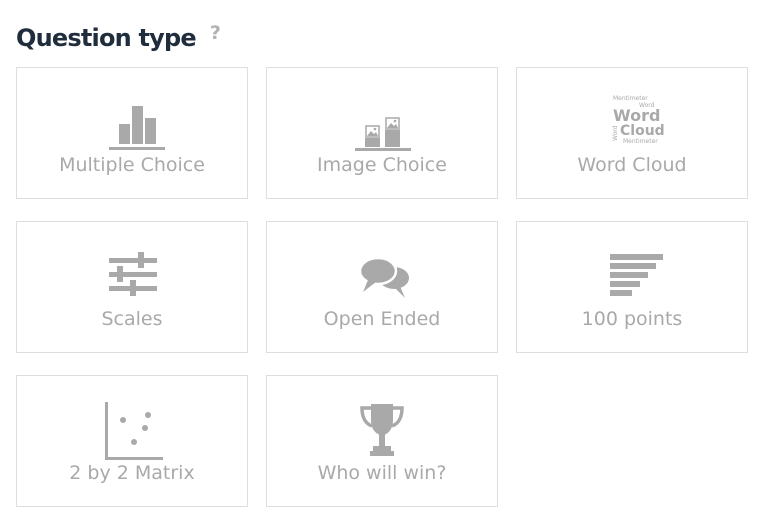 The image size is (768, 527). Describe the element at coordinates (632, 277) in the screenshot. I see `horizontal-bars-icon` at that location.